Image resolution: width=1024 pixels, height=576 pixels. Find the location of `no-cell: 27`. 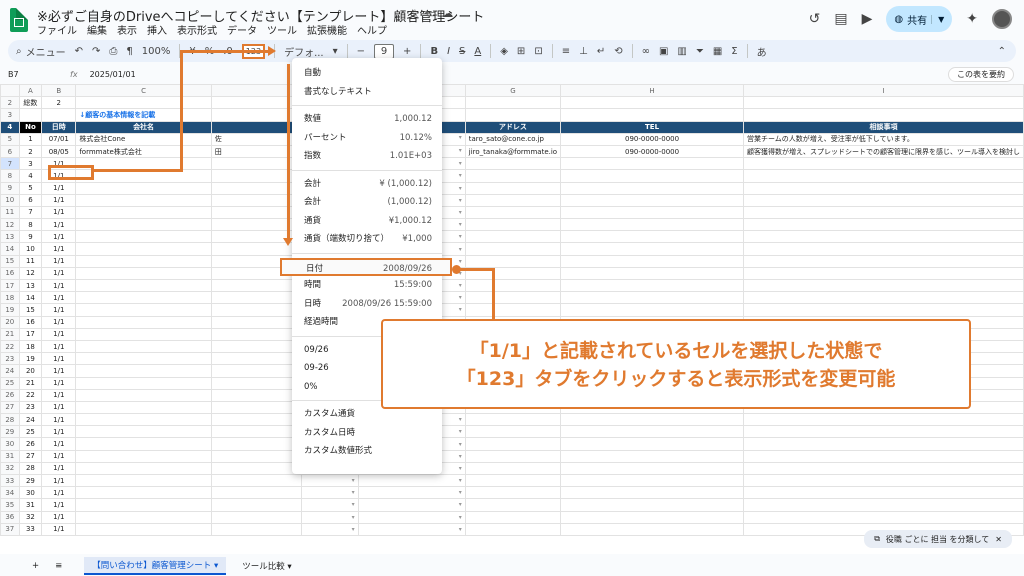

no-cell: 27 is located at coordinates (30, 456).